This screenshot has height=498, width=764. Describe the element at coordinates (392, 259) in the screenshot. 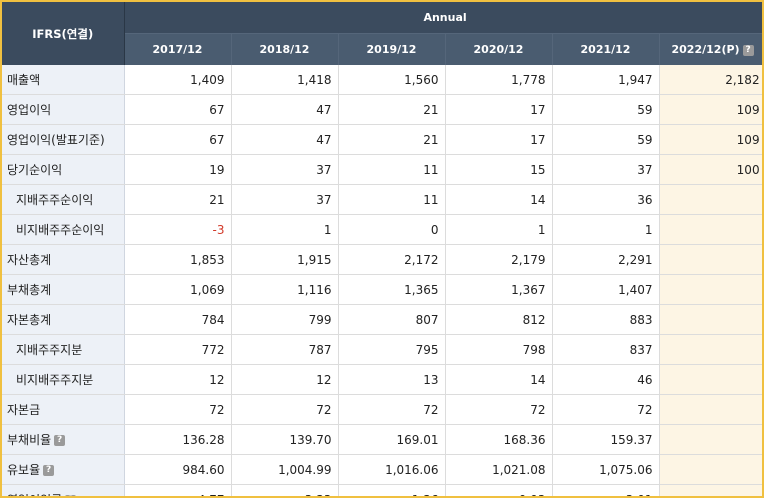

I see `table-cell: 2,172` at that location.